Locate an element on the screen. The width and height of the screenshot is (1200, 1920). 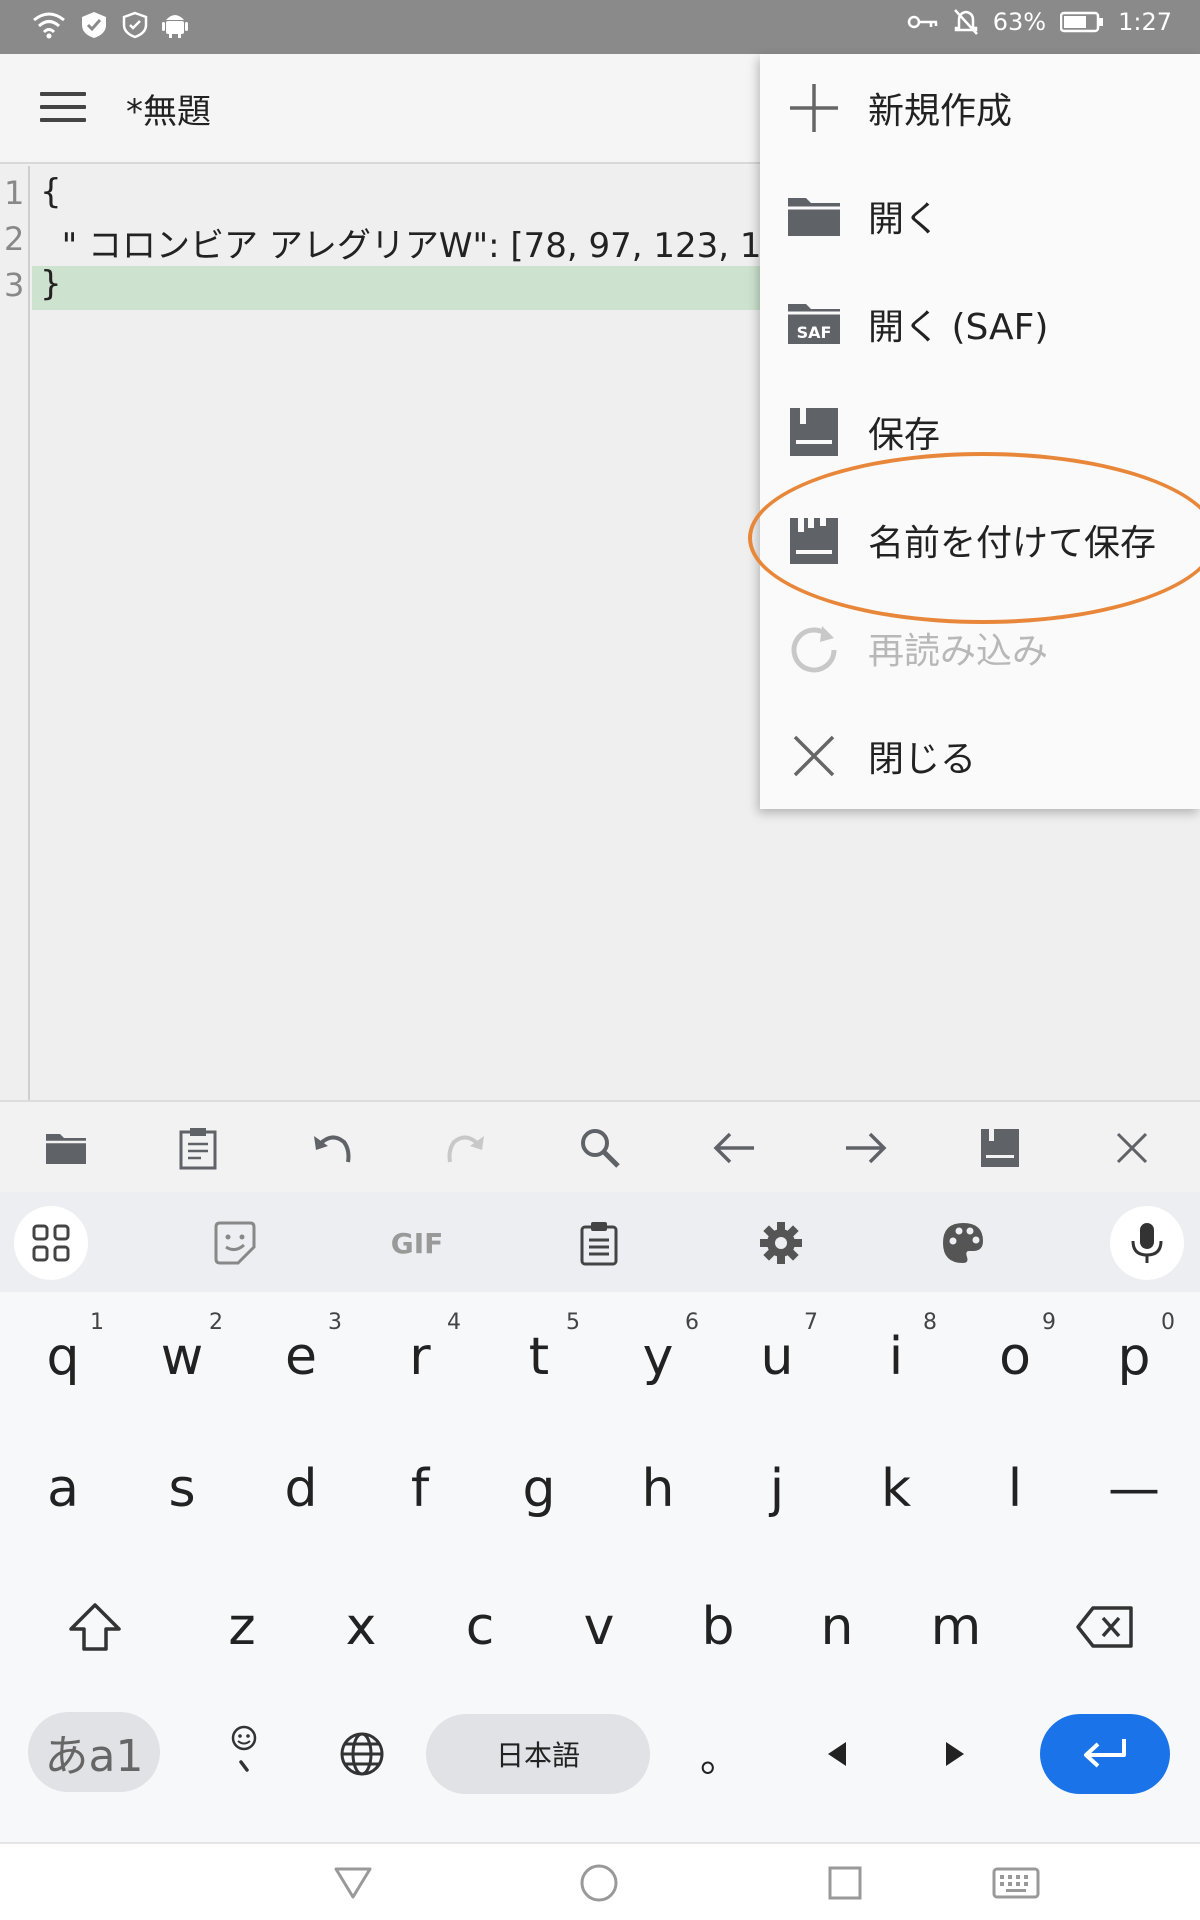
microphone-icon is located at coordinates (1147, 1243).